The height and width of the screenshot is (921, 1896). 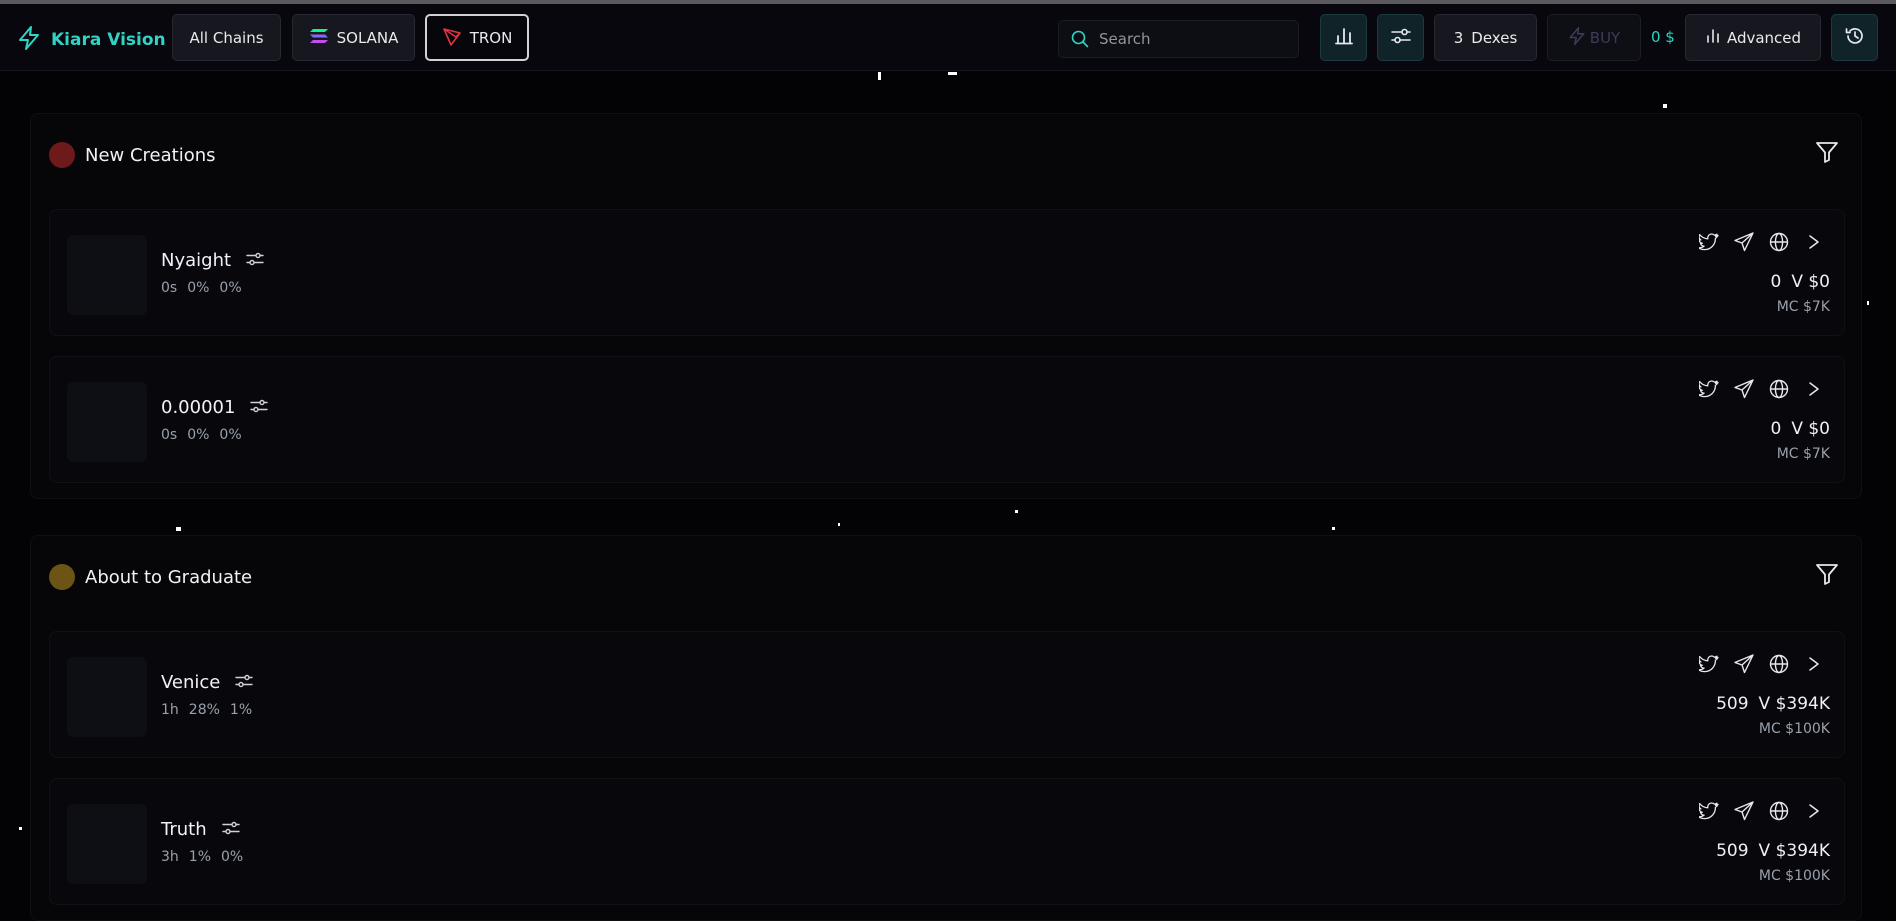 I want to click on section-title: New Creations, so click(x=150, y=155).